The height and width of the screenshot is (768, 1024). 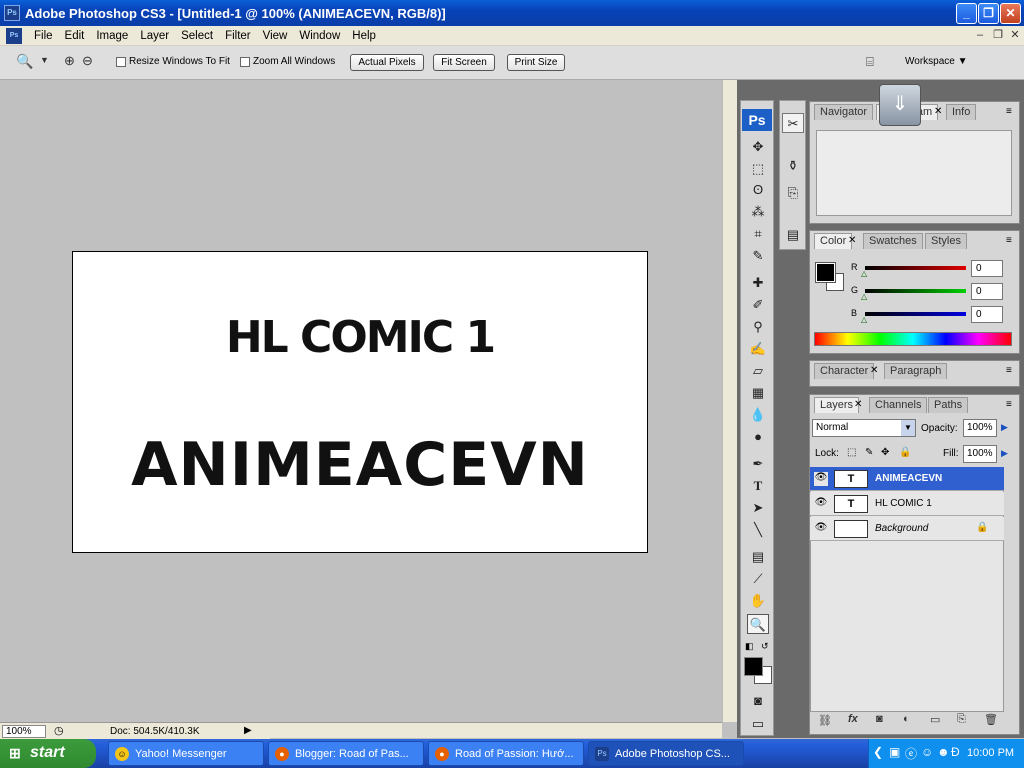 What do you see at coordinates (793, 193) in the screenshot?
I see `clone-source-icon: ⎘` at bounding box center [793, 193].